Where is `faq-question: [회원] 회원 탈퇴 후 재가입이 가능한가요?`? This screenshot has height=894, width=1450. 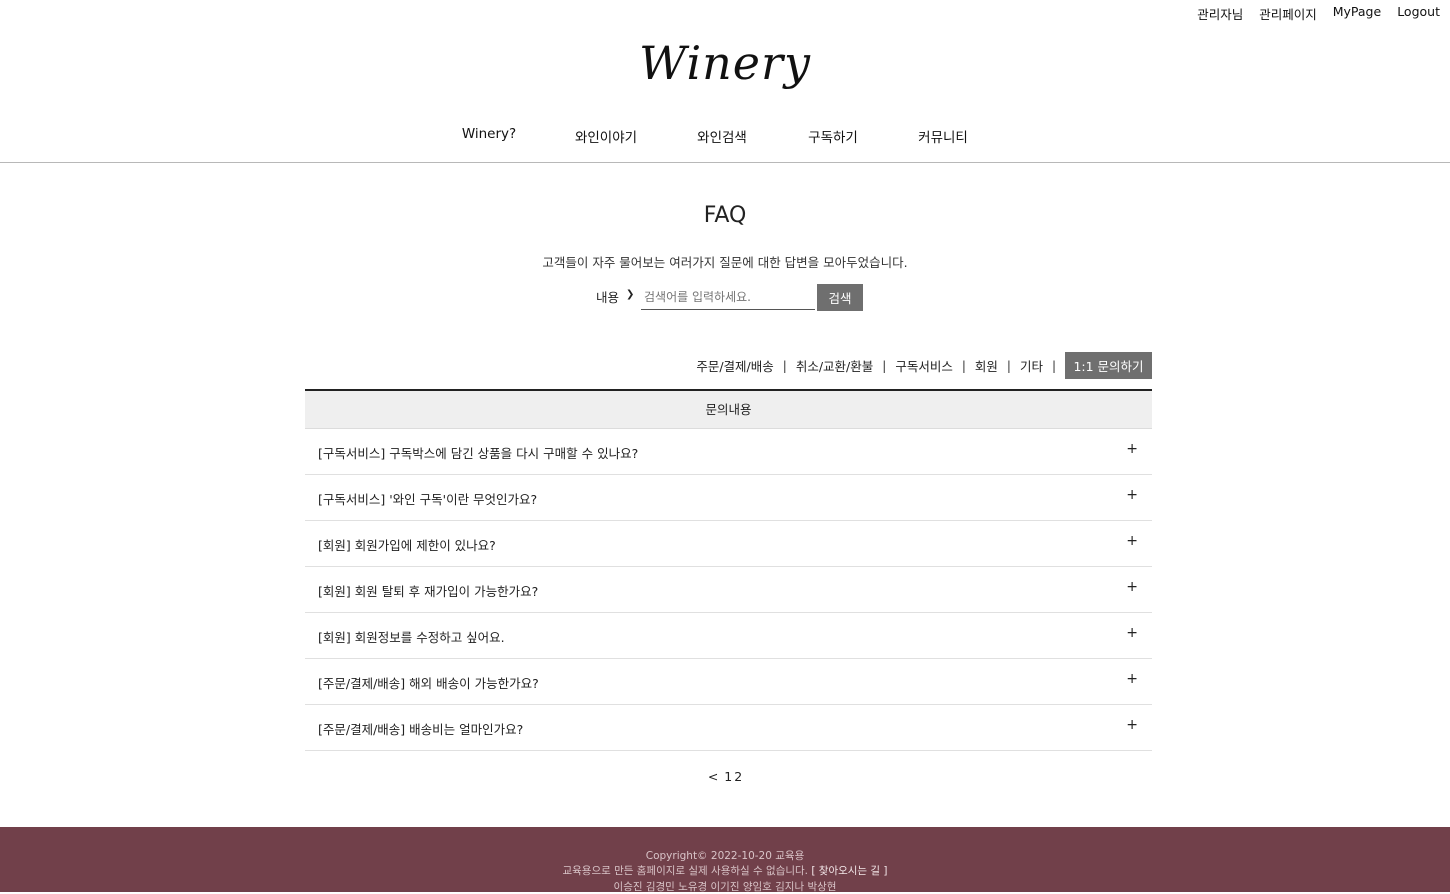 faq-question: [회원] 회원 탈퇴 후 재가입이 가능한가요? is located at coordinates (428, 591).